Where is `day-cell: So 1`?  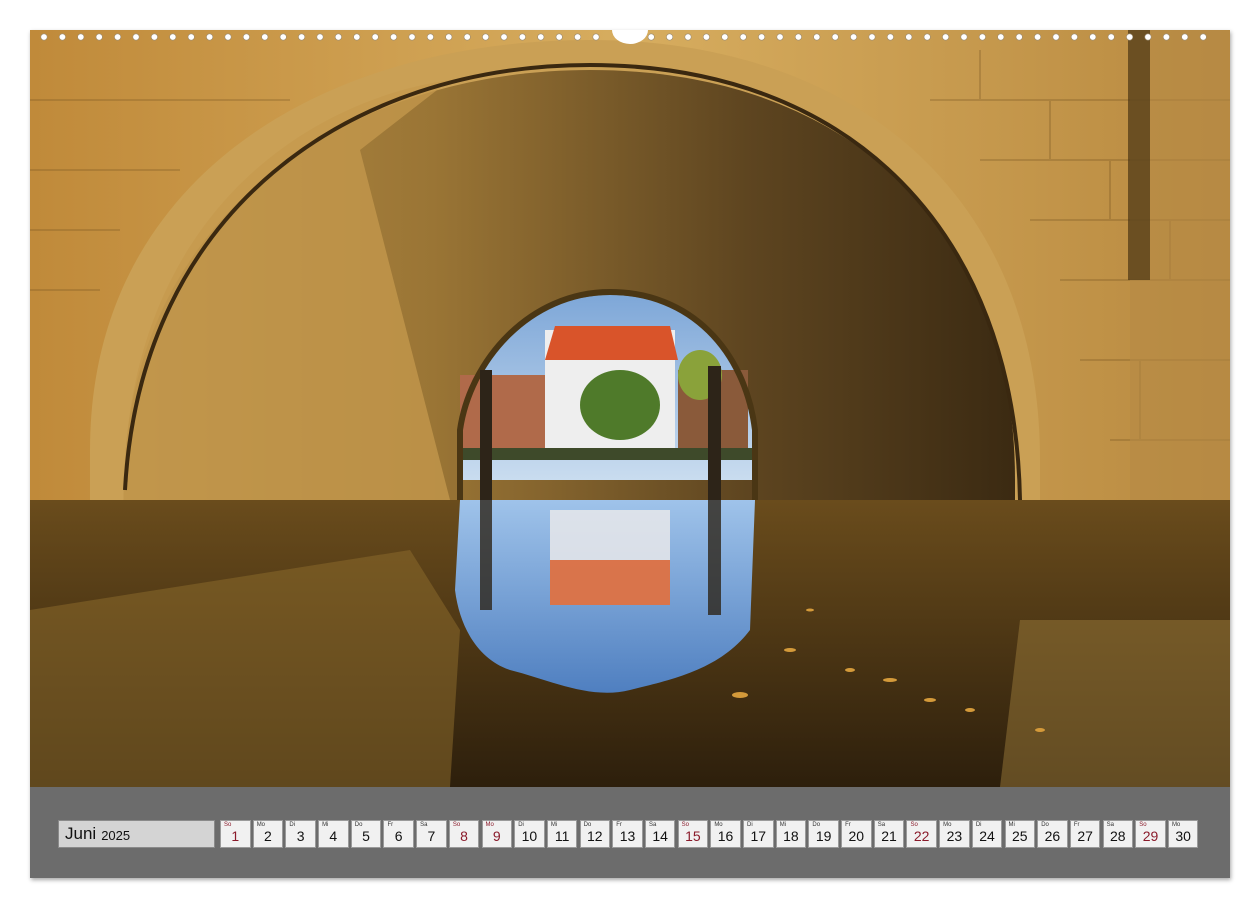 day-cell: So 1 is located at coordinates (235, 834).